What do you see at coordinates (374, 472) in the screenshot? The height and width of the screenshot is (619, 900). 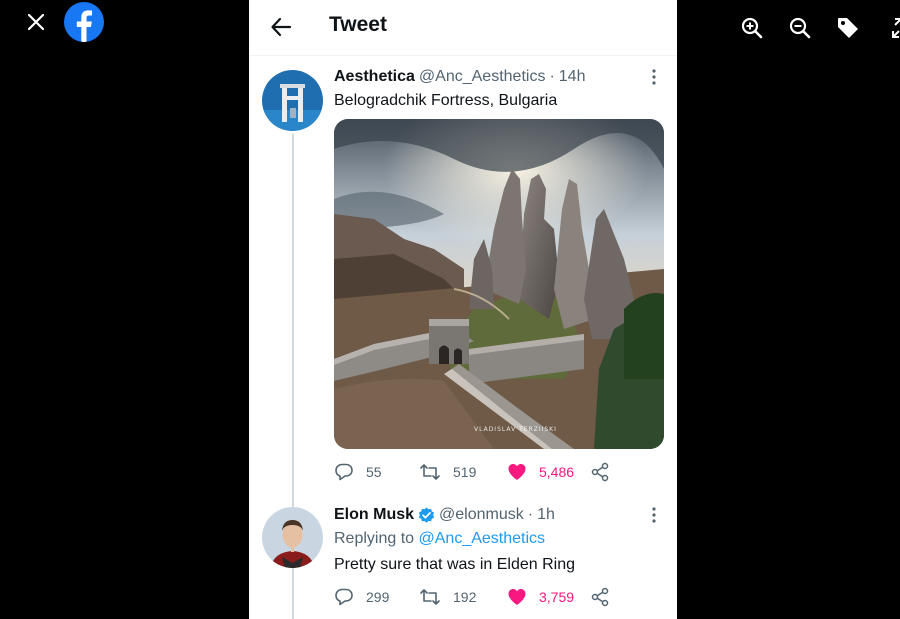 I see `reply-count: 55` at bounding box center [374, 472].